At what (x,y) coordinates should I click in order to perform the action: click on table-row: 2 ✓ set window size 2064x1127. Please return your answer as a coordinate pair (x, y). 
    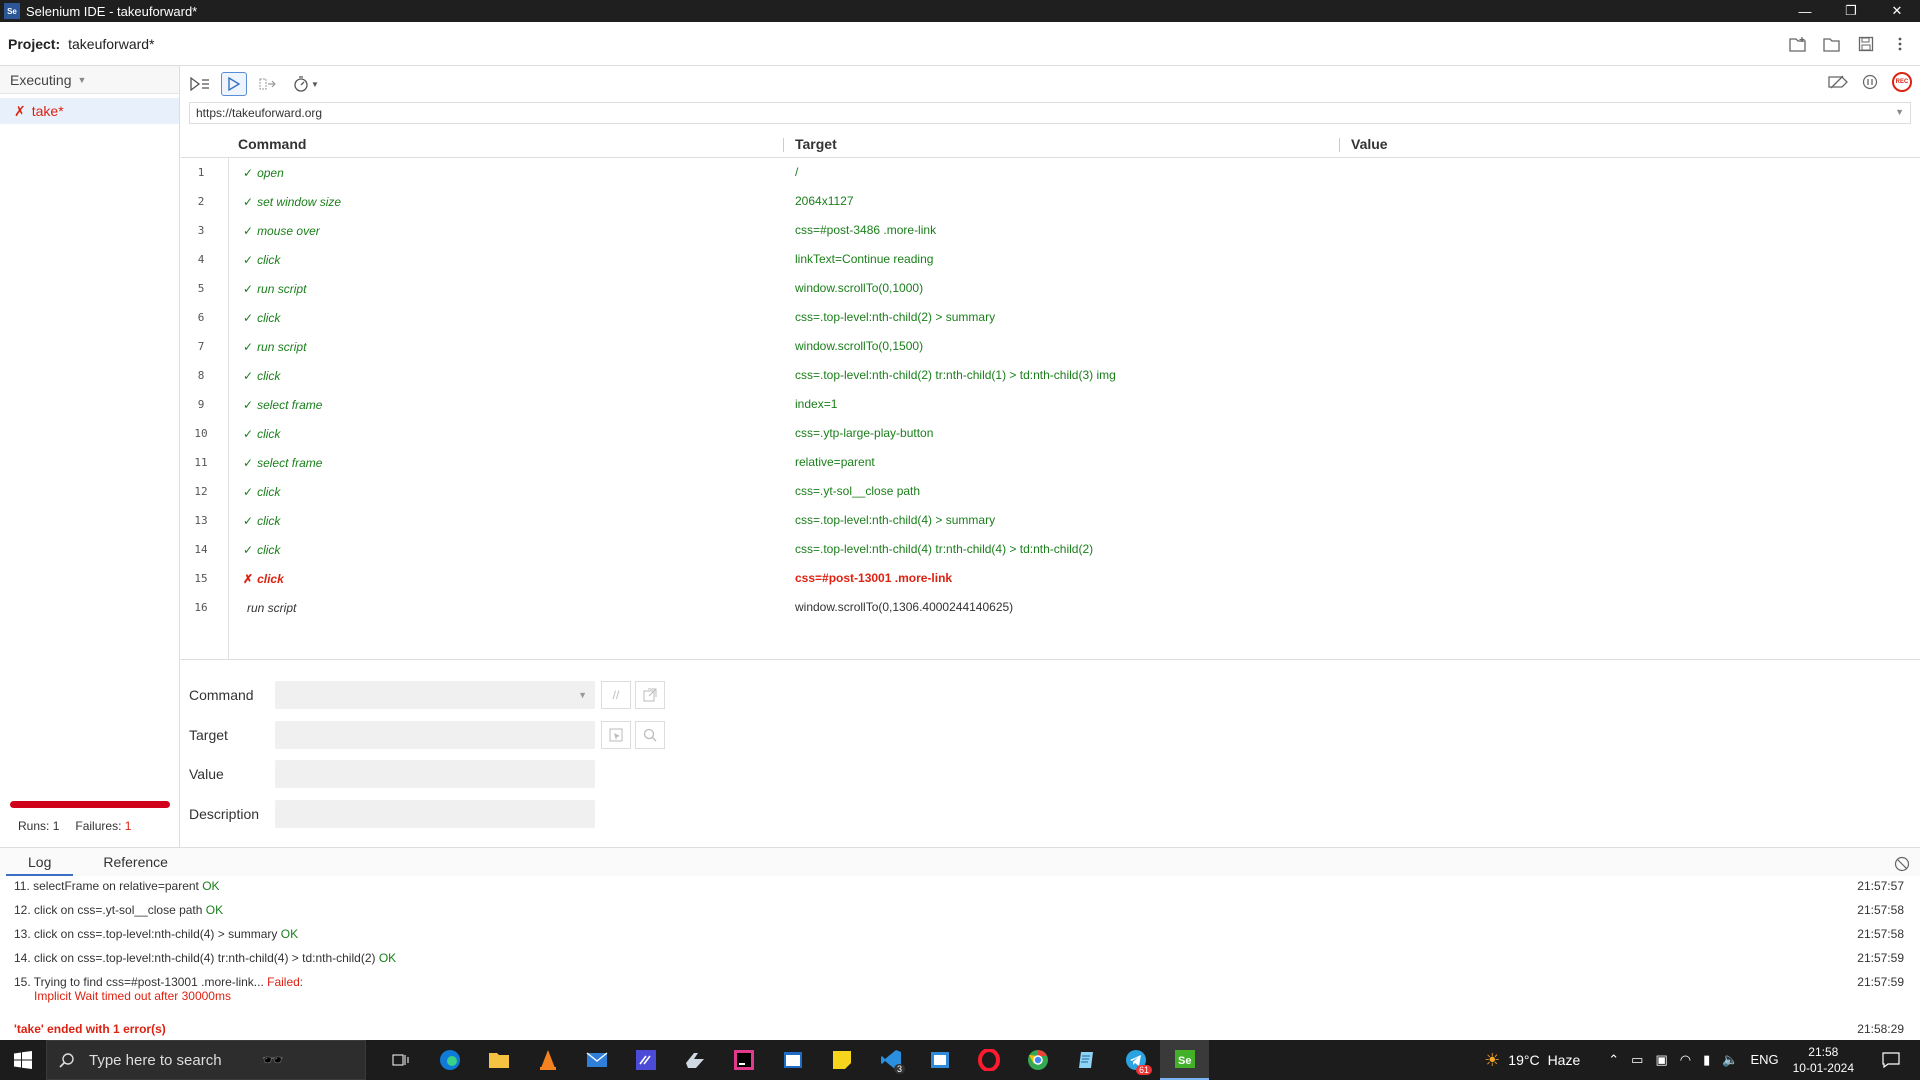
    Looking at the image, I should click on (1050, 201).